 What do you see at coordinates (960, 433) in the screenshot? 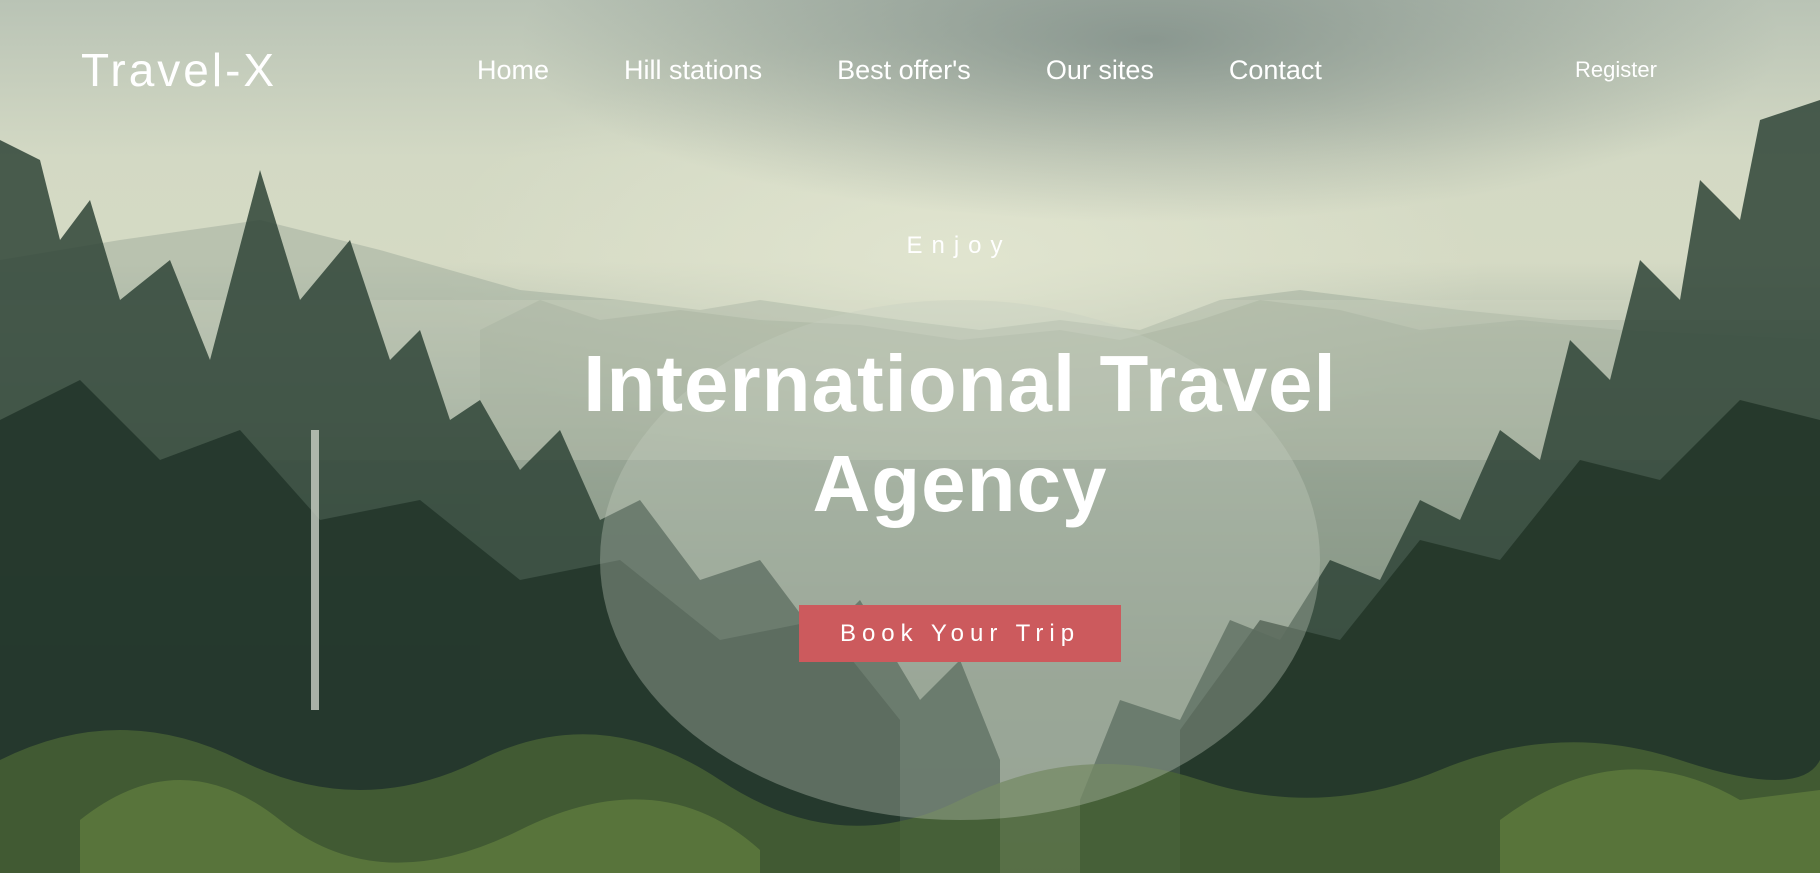
I see `hero-headline: International Travel Agency` at bounding box center [960, 433].